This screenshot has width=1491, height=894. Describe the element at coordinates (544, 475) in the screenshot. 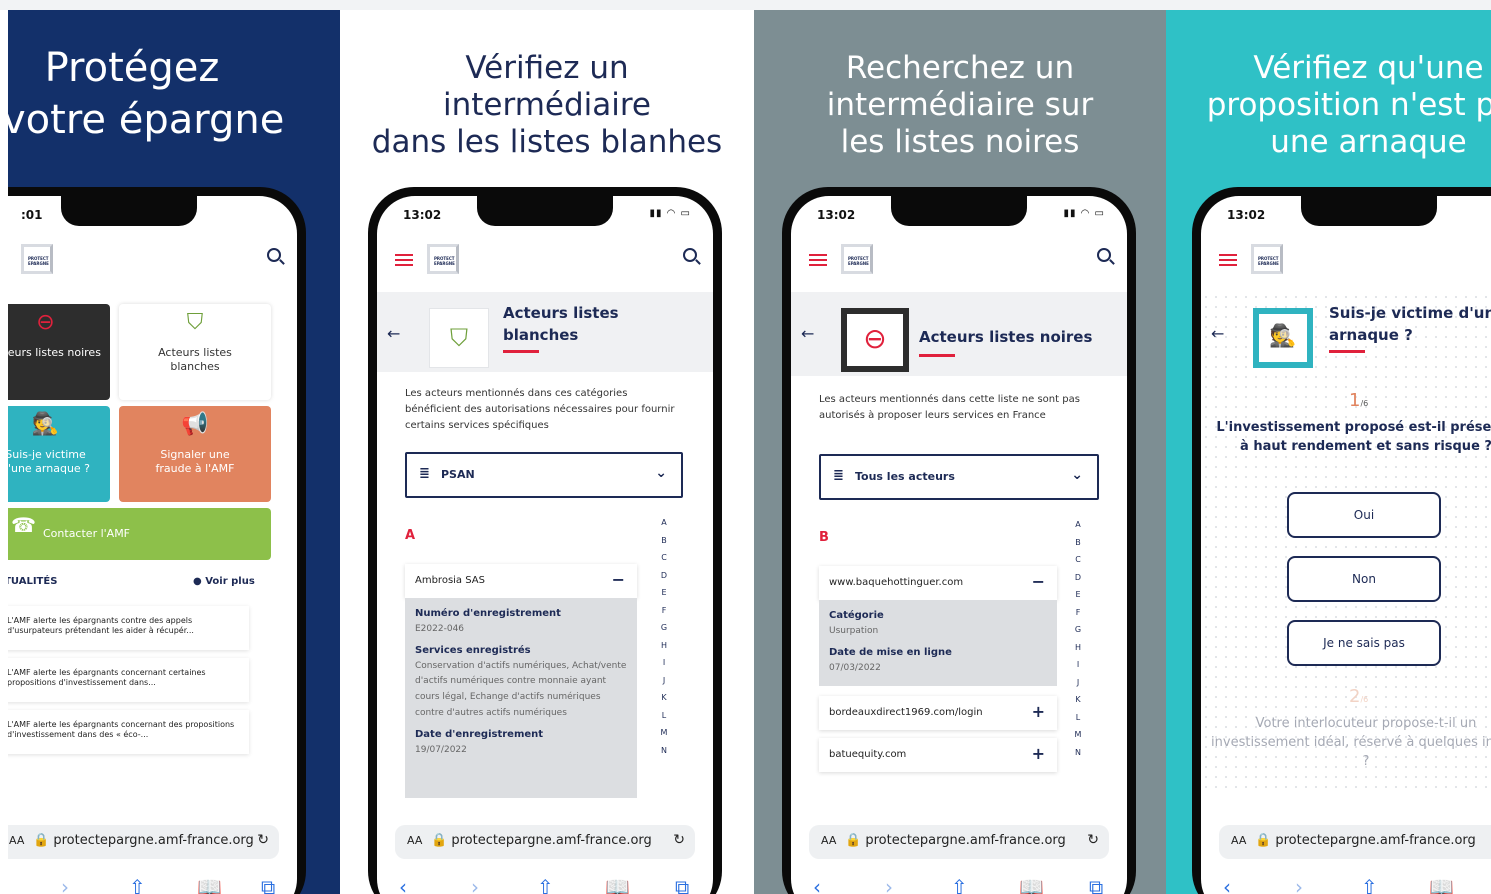

I see `category-select: ≣ PSAN ⌄` at that location.